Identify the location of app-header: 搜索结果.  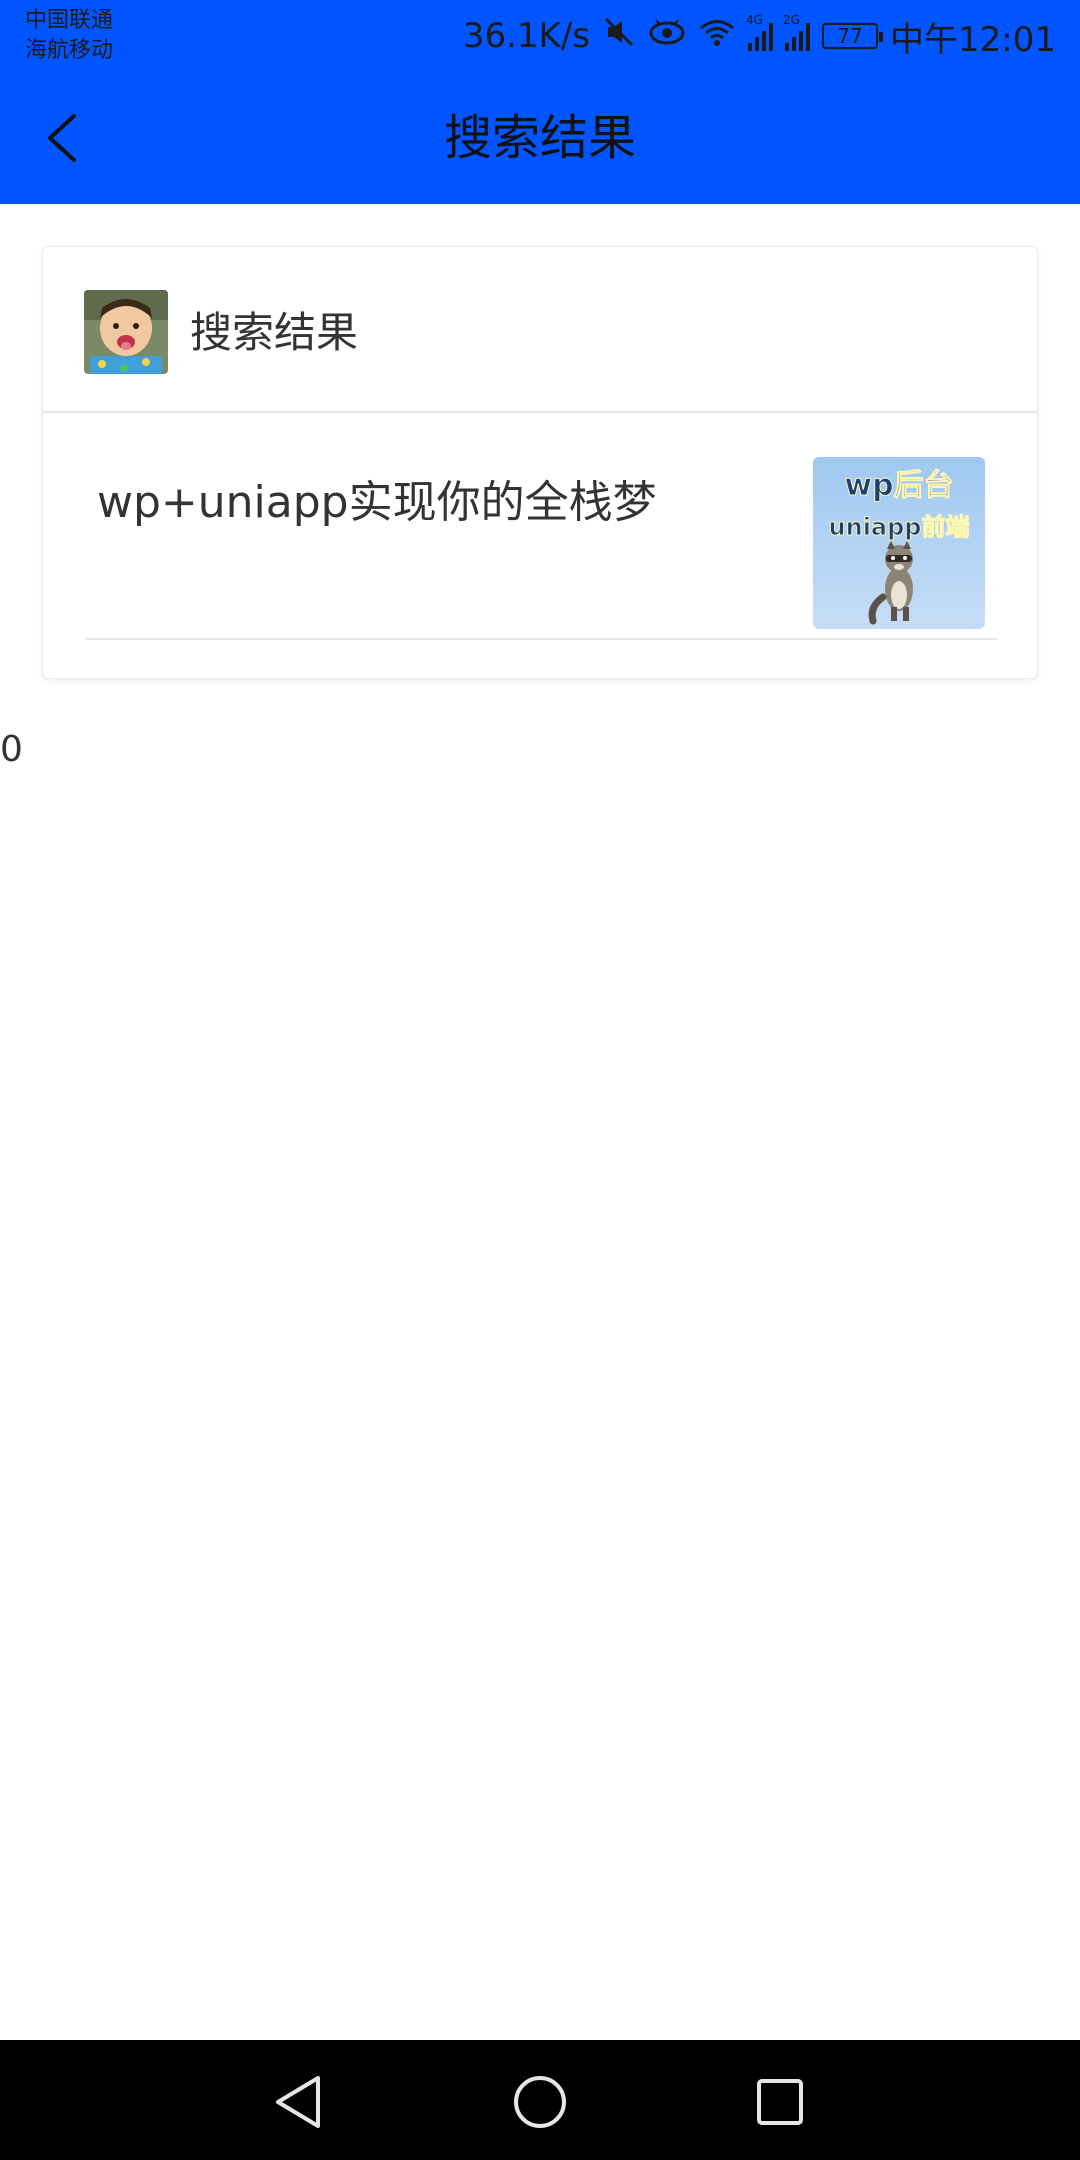
(540, 138).